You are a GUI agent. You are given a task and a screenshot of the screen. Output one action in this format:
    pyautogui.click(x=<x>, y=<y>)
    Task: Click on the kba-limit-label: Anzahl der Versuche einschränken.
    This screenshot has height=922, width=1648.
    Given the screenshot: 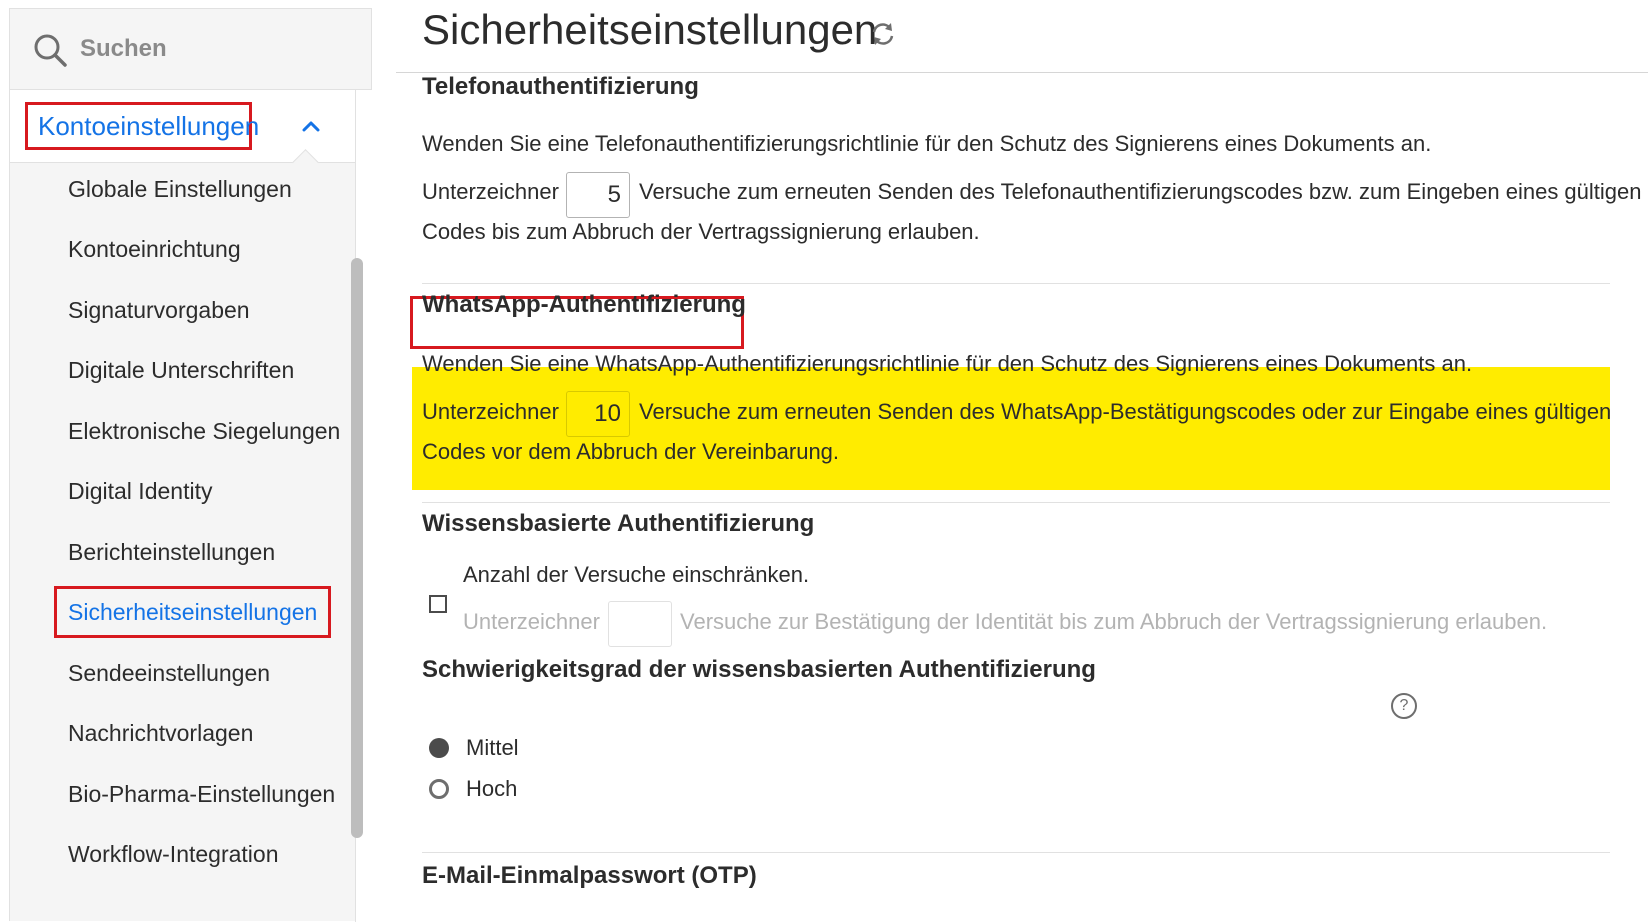 What is the action you would take?
    pyautogui.click(x=636, y=575)
    